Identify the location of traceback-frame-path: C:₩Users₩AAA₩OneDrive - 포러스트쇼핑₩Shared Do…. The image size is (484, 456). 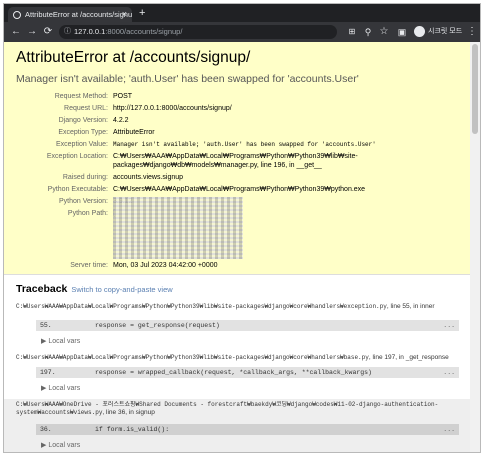
(227, 408).